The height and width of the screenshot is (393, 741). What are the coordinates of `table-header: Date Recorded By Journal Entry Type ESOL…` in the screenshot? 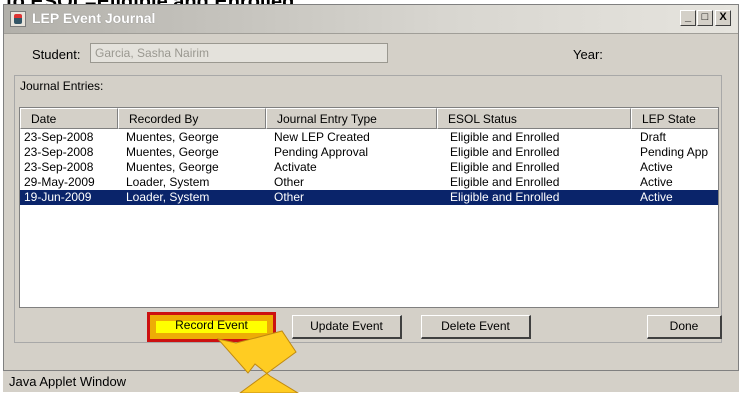 It's located at (369, 118).